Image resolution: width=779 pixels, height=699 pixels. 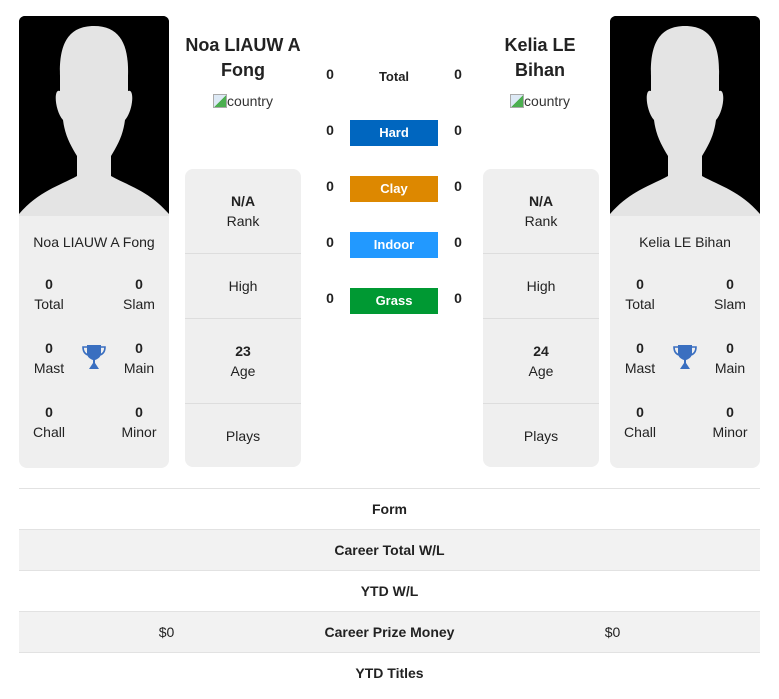 What do you see at coordinates (541, 361) in the screenshot?
I see `player2-age: 24 Age` at bounding box center [541, 361].